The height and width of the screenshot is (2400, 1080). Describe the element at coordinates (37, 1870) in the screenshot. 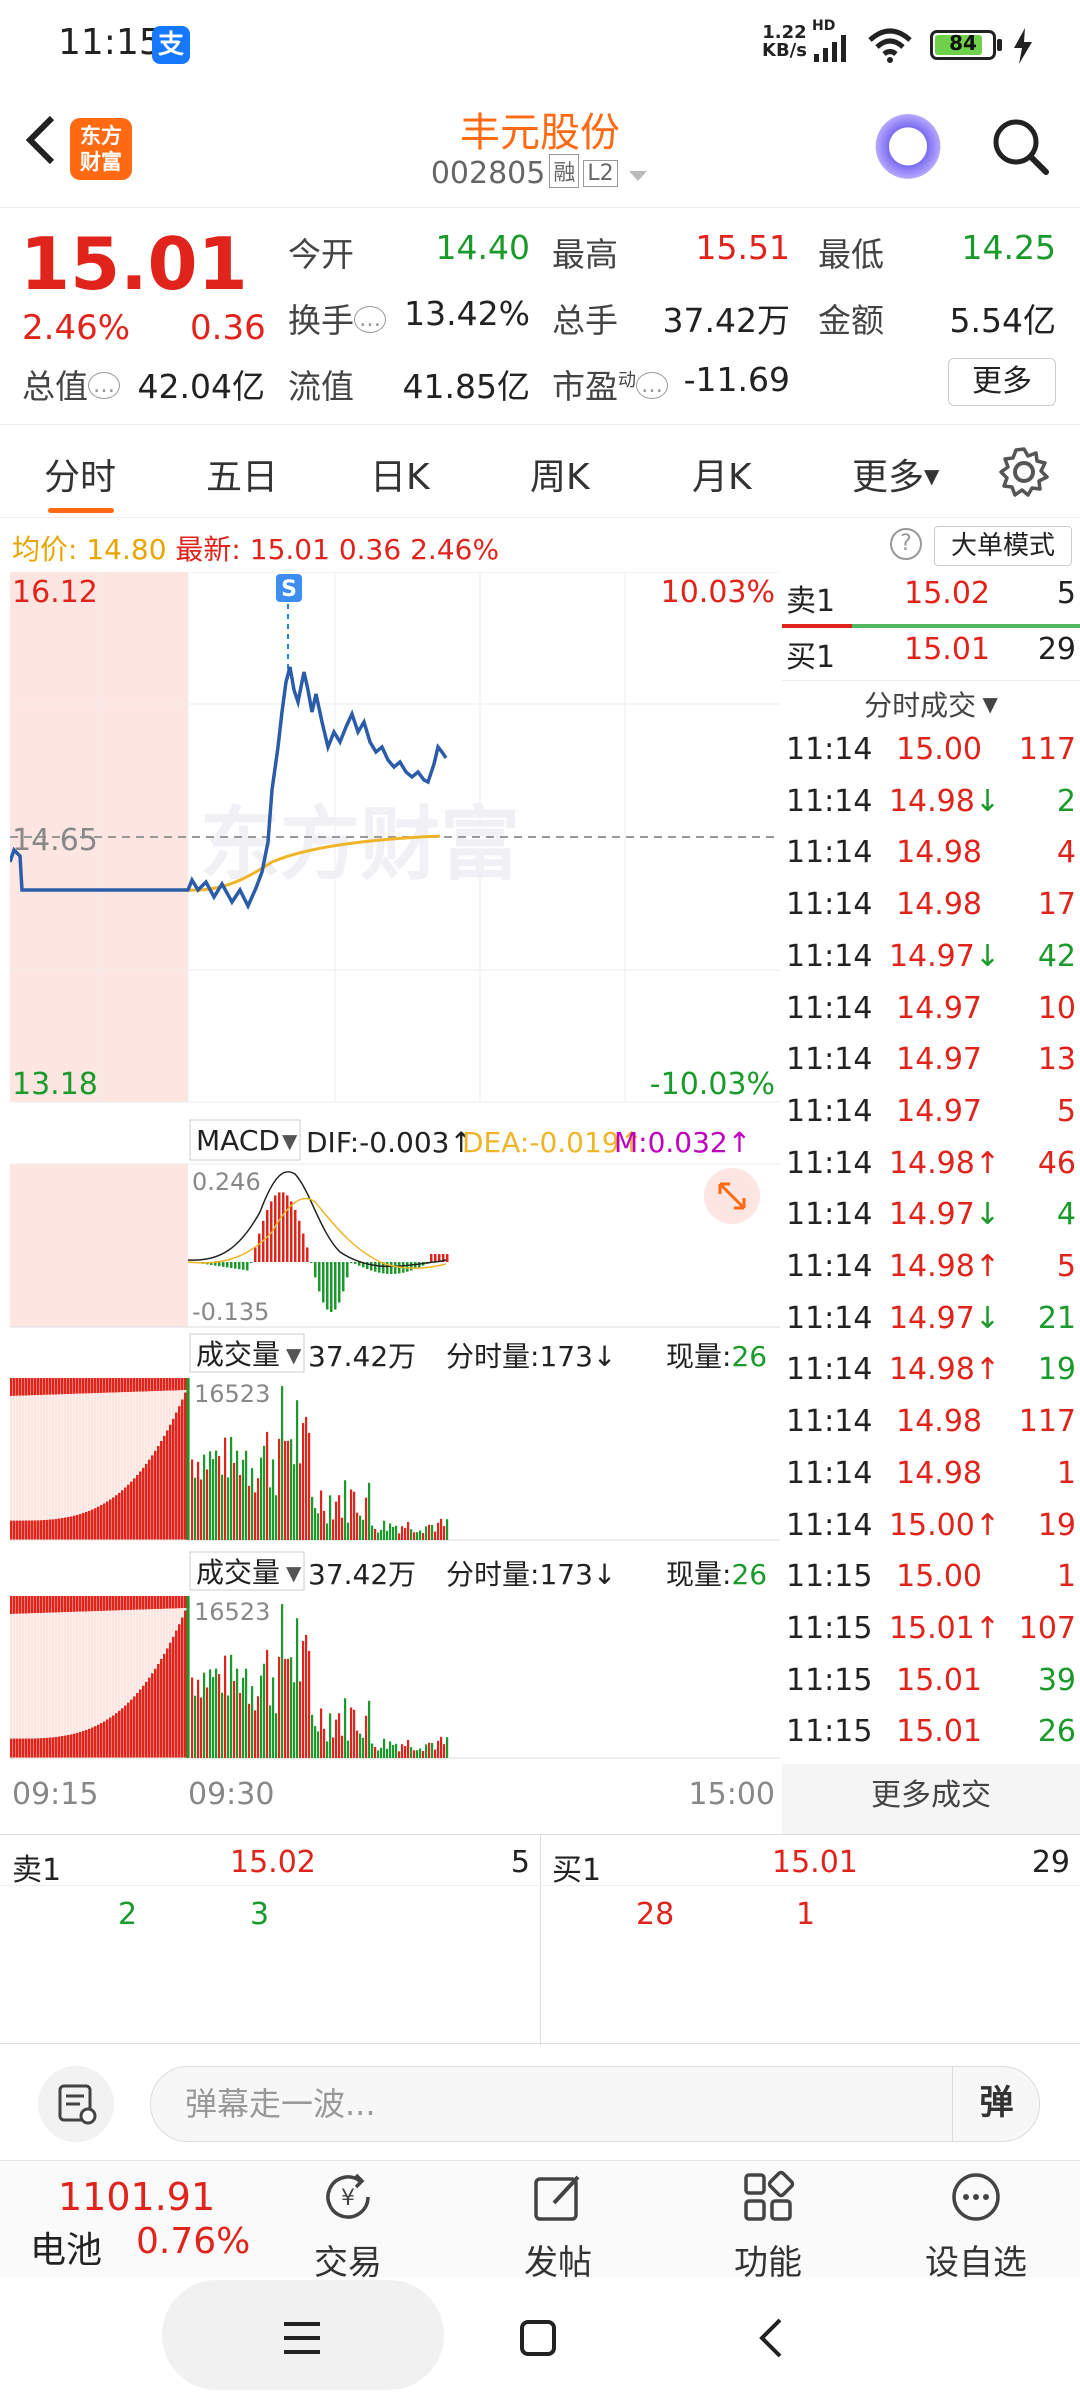

I see `depth-sell-label: 卖1` at that location.